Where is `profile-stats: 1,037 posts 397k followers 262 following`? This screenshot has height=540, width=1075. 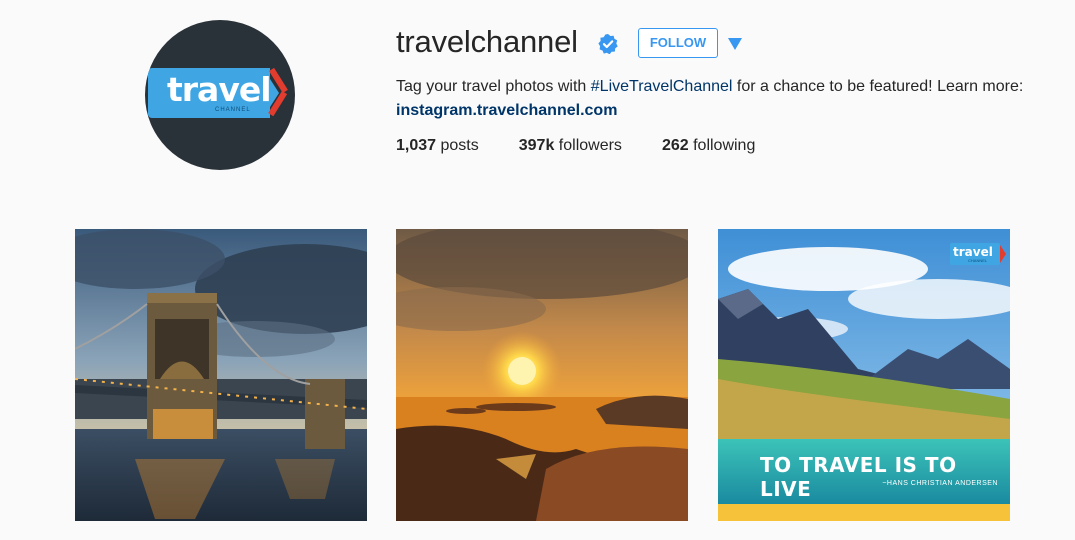
profile-stats: 1,037 posts 397k followers 262 following is located at coordinates (595, 146).